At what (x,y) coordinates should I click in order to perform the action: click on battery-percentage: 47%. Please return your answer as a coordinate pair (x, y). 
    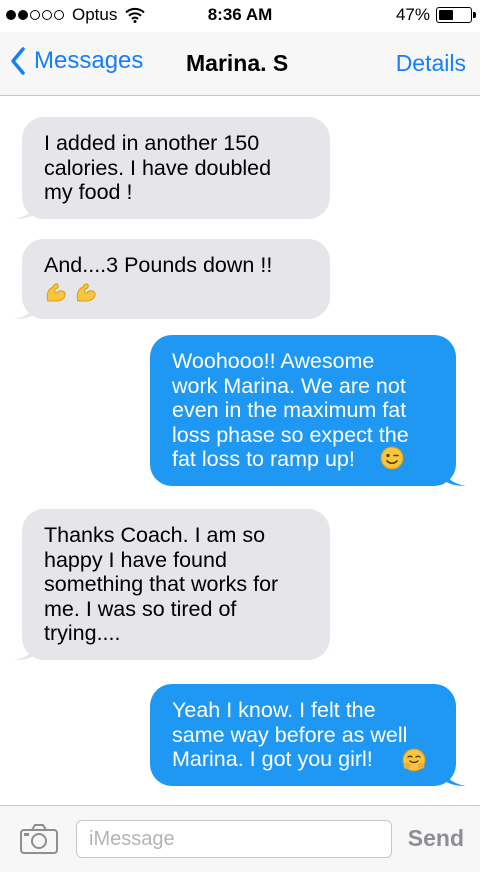
    Looking at the image, I should click on (412, 14).